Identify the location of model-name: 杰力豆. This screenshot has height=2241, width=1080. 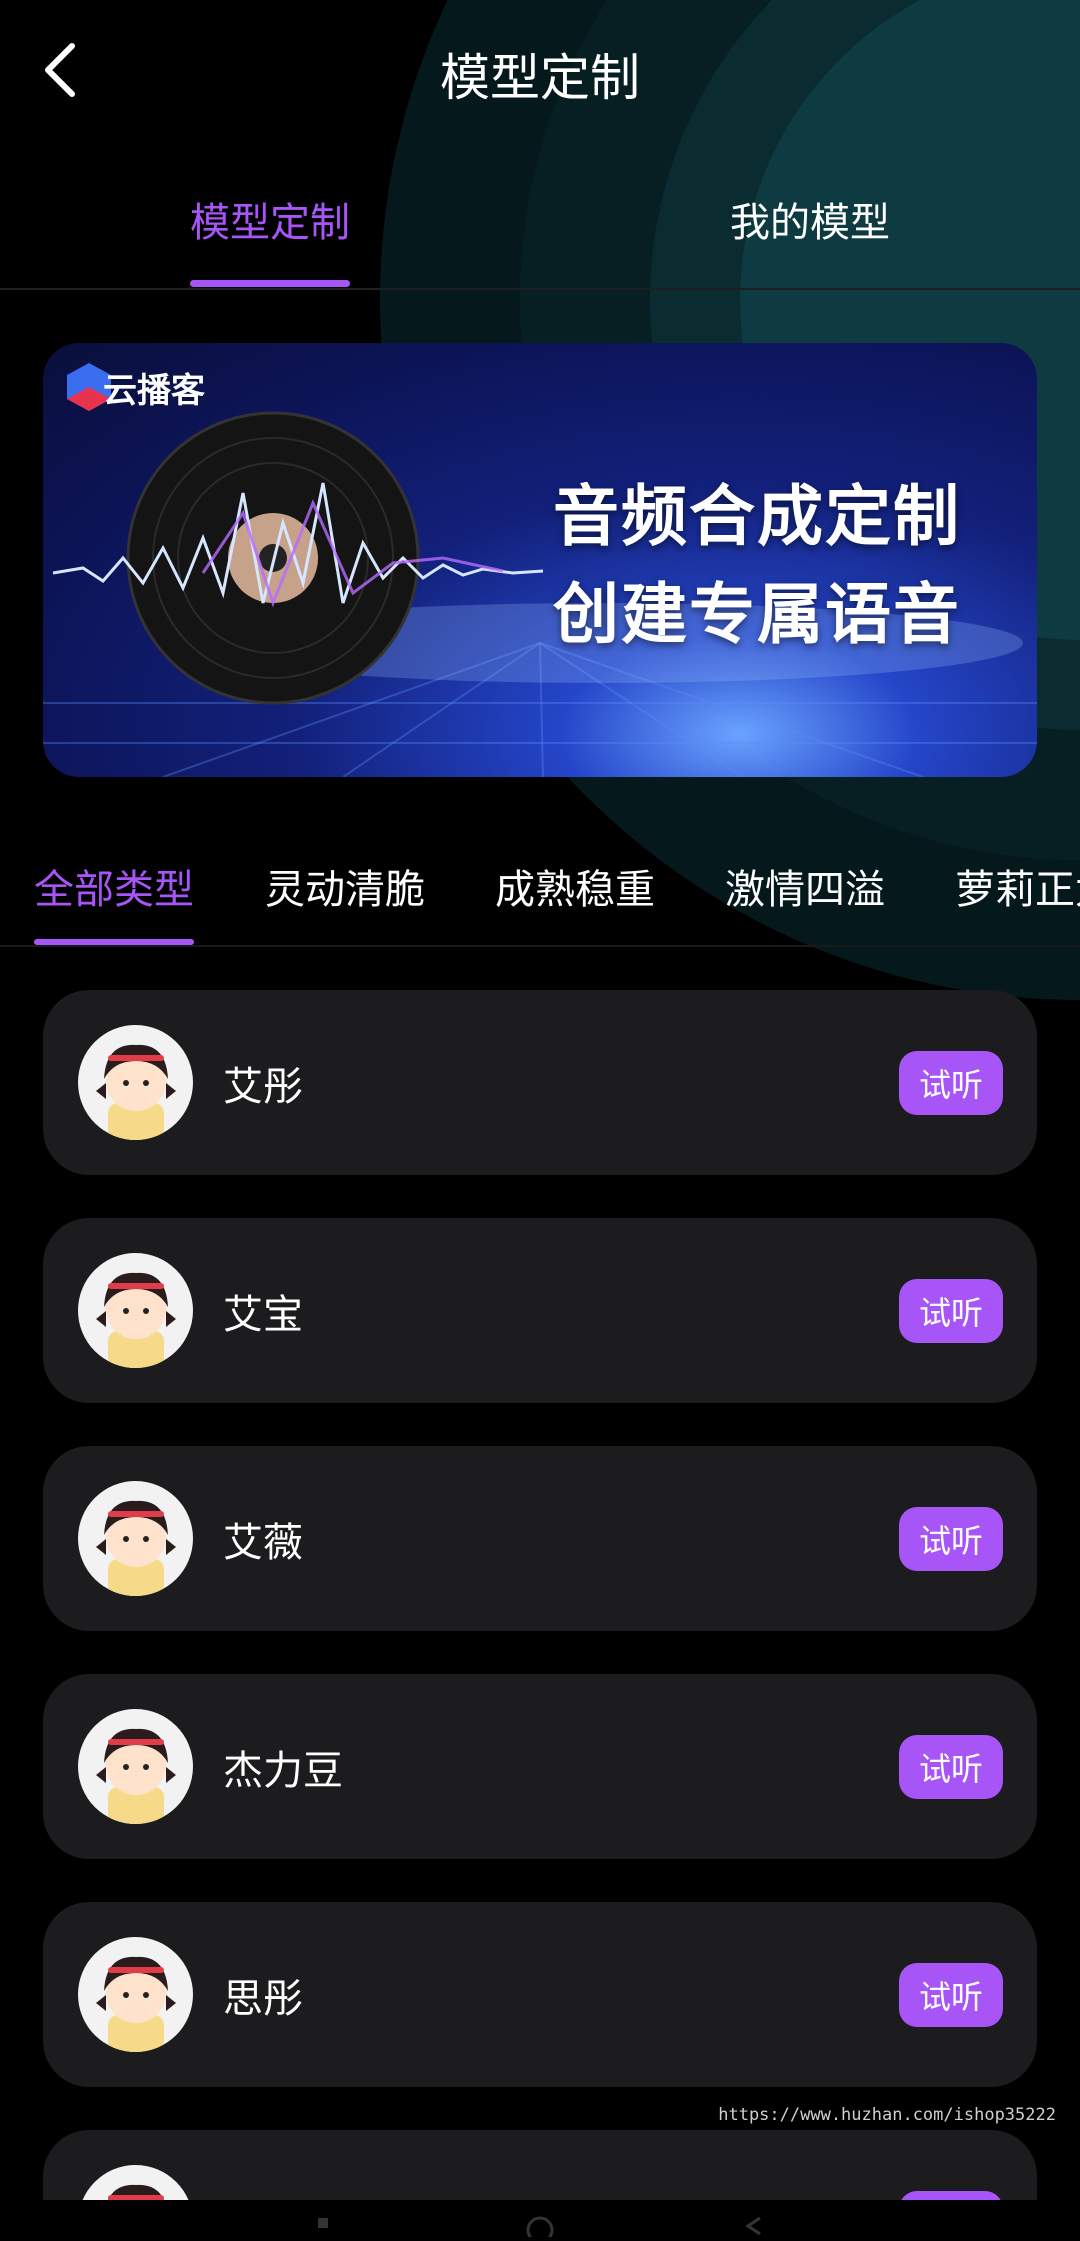
(283, 1771).